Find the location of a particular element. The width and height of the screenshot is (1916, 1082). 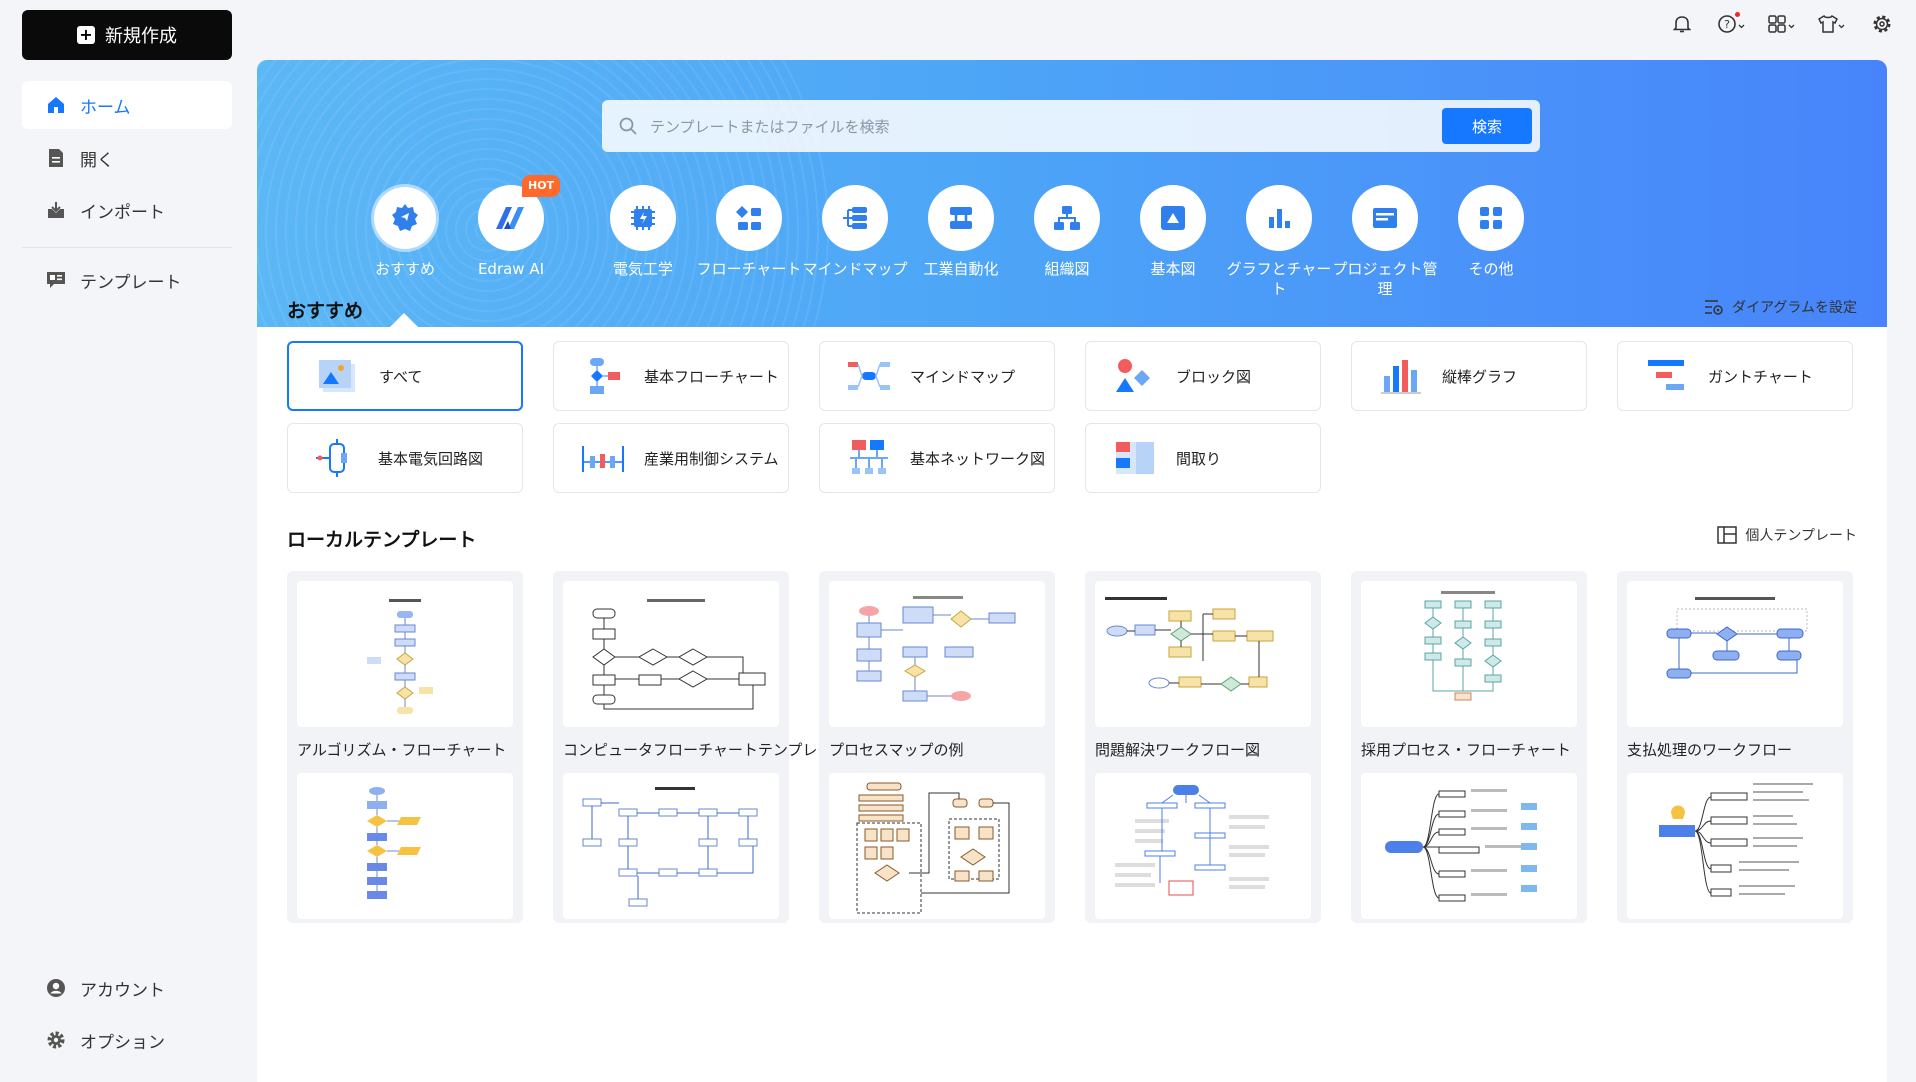

category-label: 組織図 is located at coordinates (1067, 269).